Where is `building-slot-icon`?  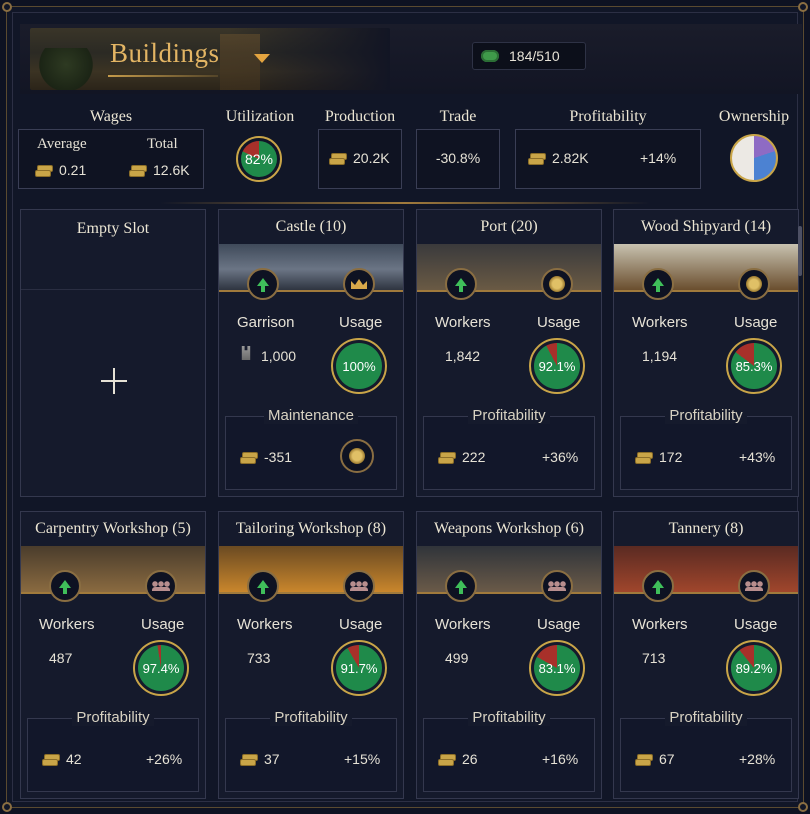 building-slot-icon is located at coordinates (490, 56).